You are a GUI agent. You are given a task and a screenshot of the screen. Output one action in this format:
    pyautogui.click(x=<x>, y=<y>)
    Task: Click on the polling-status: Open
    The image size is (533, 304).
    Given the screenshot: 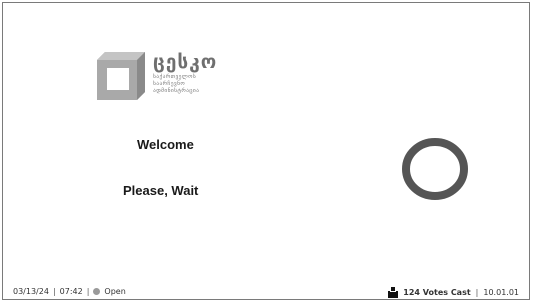 What is the action you would take?
    pyautogui.click(x=115, y=291)
    